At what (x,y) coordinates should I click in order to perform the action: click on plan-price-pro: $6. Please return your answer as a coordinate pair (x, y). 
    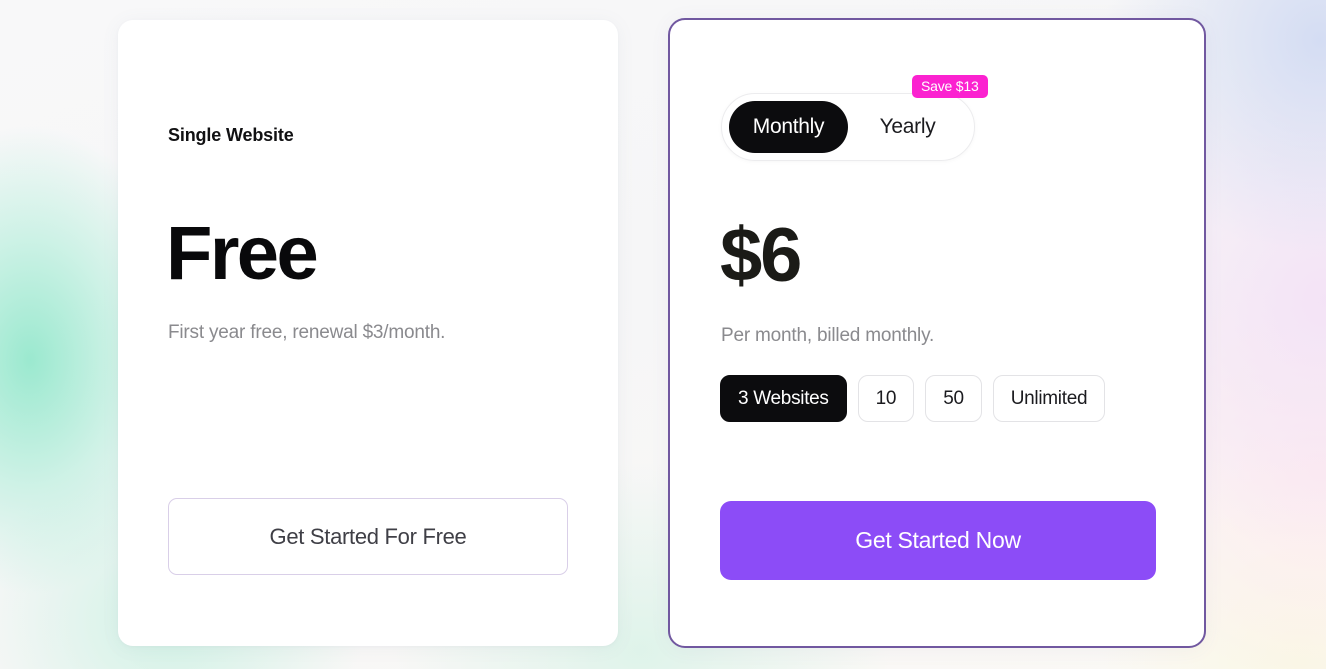
    Looking at the image, I should click on (761, 255).